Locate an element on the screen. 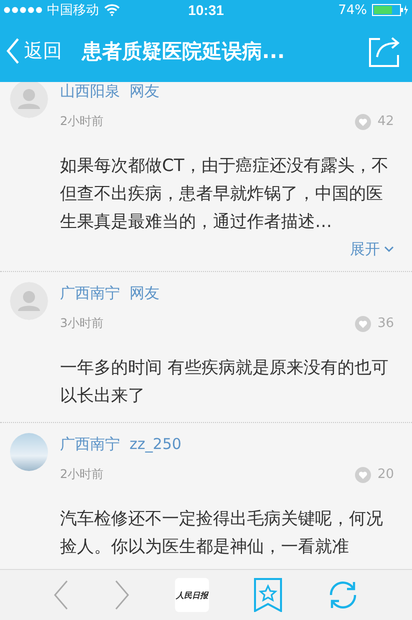  bookmark-star-icon is located at coordinates (268, 595).